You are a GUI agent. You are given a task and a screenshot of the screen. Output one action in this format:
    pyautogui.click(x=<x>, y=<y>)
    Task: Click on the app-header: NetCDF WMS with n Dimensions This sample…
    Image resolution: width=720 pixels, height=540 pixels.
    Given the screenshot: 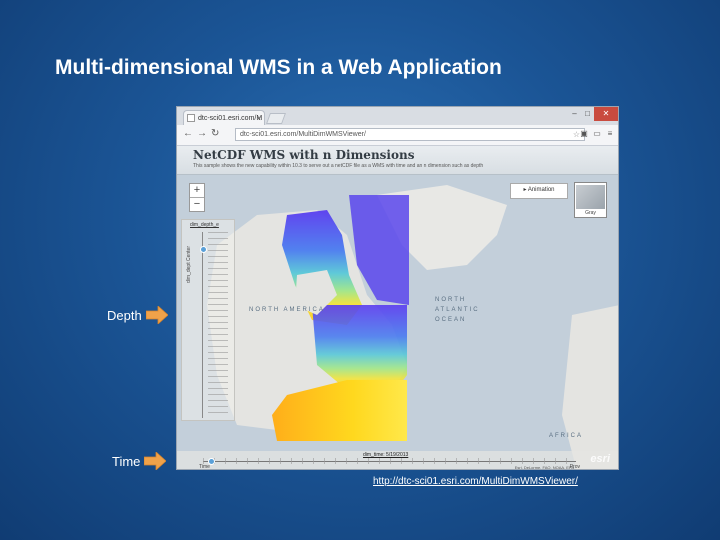 What is the action you would take?
    pyautogui.click(x=397, y=160)
    